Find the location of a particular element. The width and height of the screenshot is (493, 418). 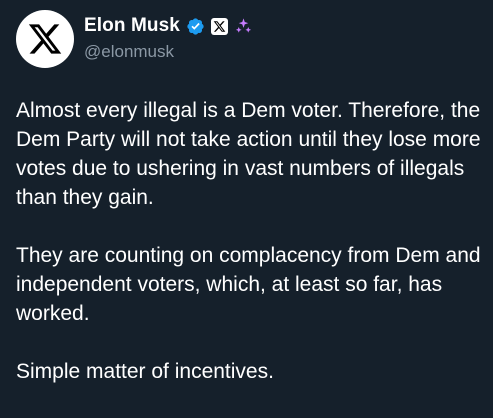

author-name-row: Elon Musk is located at coordinates (168, 26).